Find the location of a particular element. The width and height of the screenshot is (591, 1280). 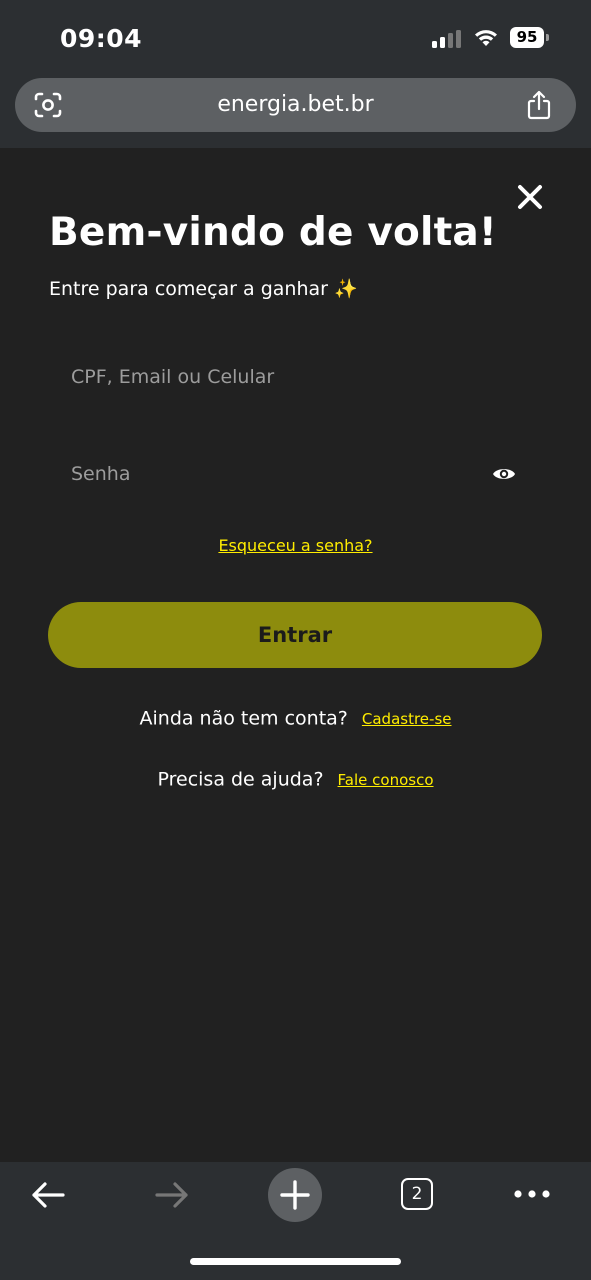

status-time: 09:04 is located at coordinates (101, 38).